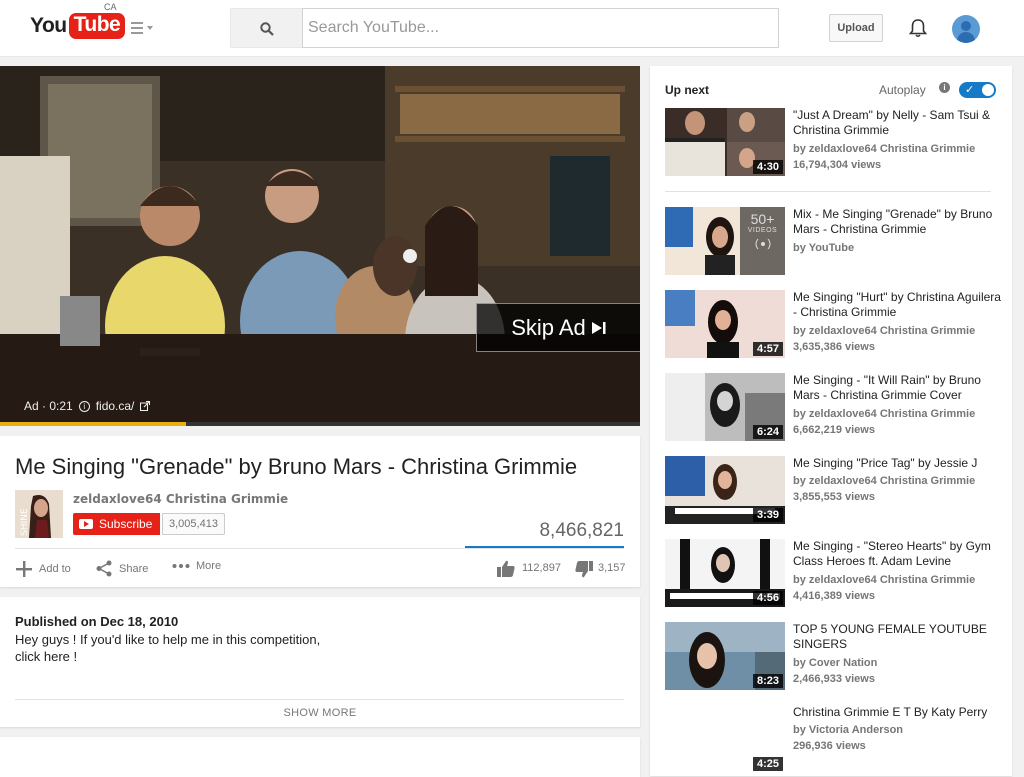 The image size is (1024, 777). Describe the element at coordinates (24, 569) in the screenshot. I see `plus-icon` at that location.